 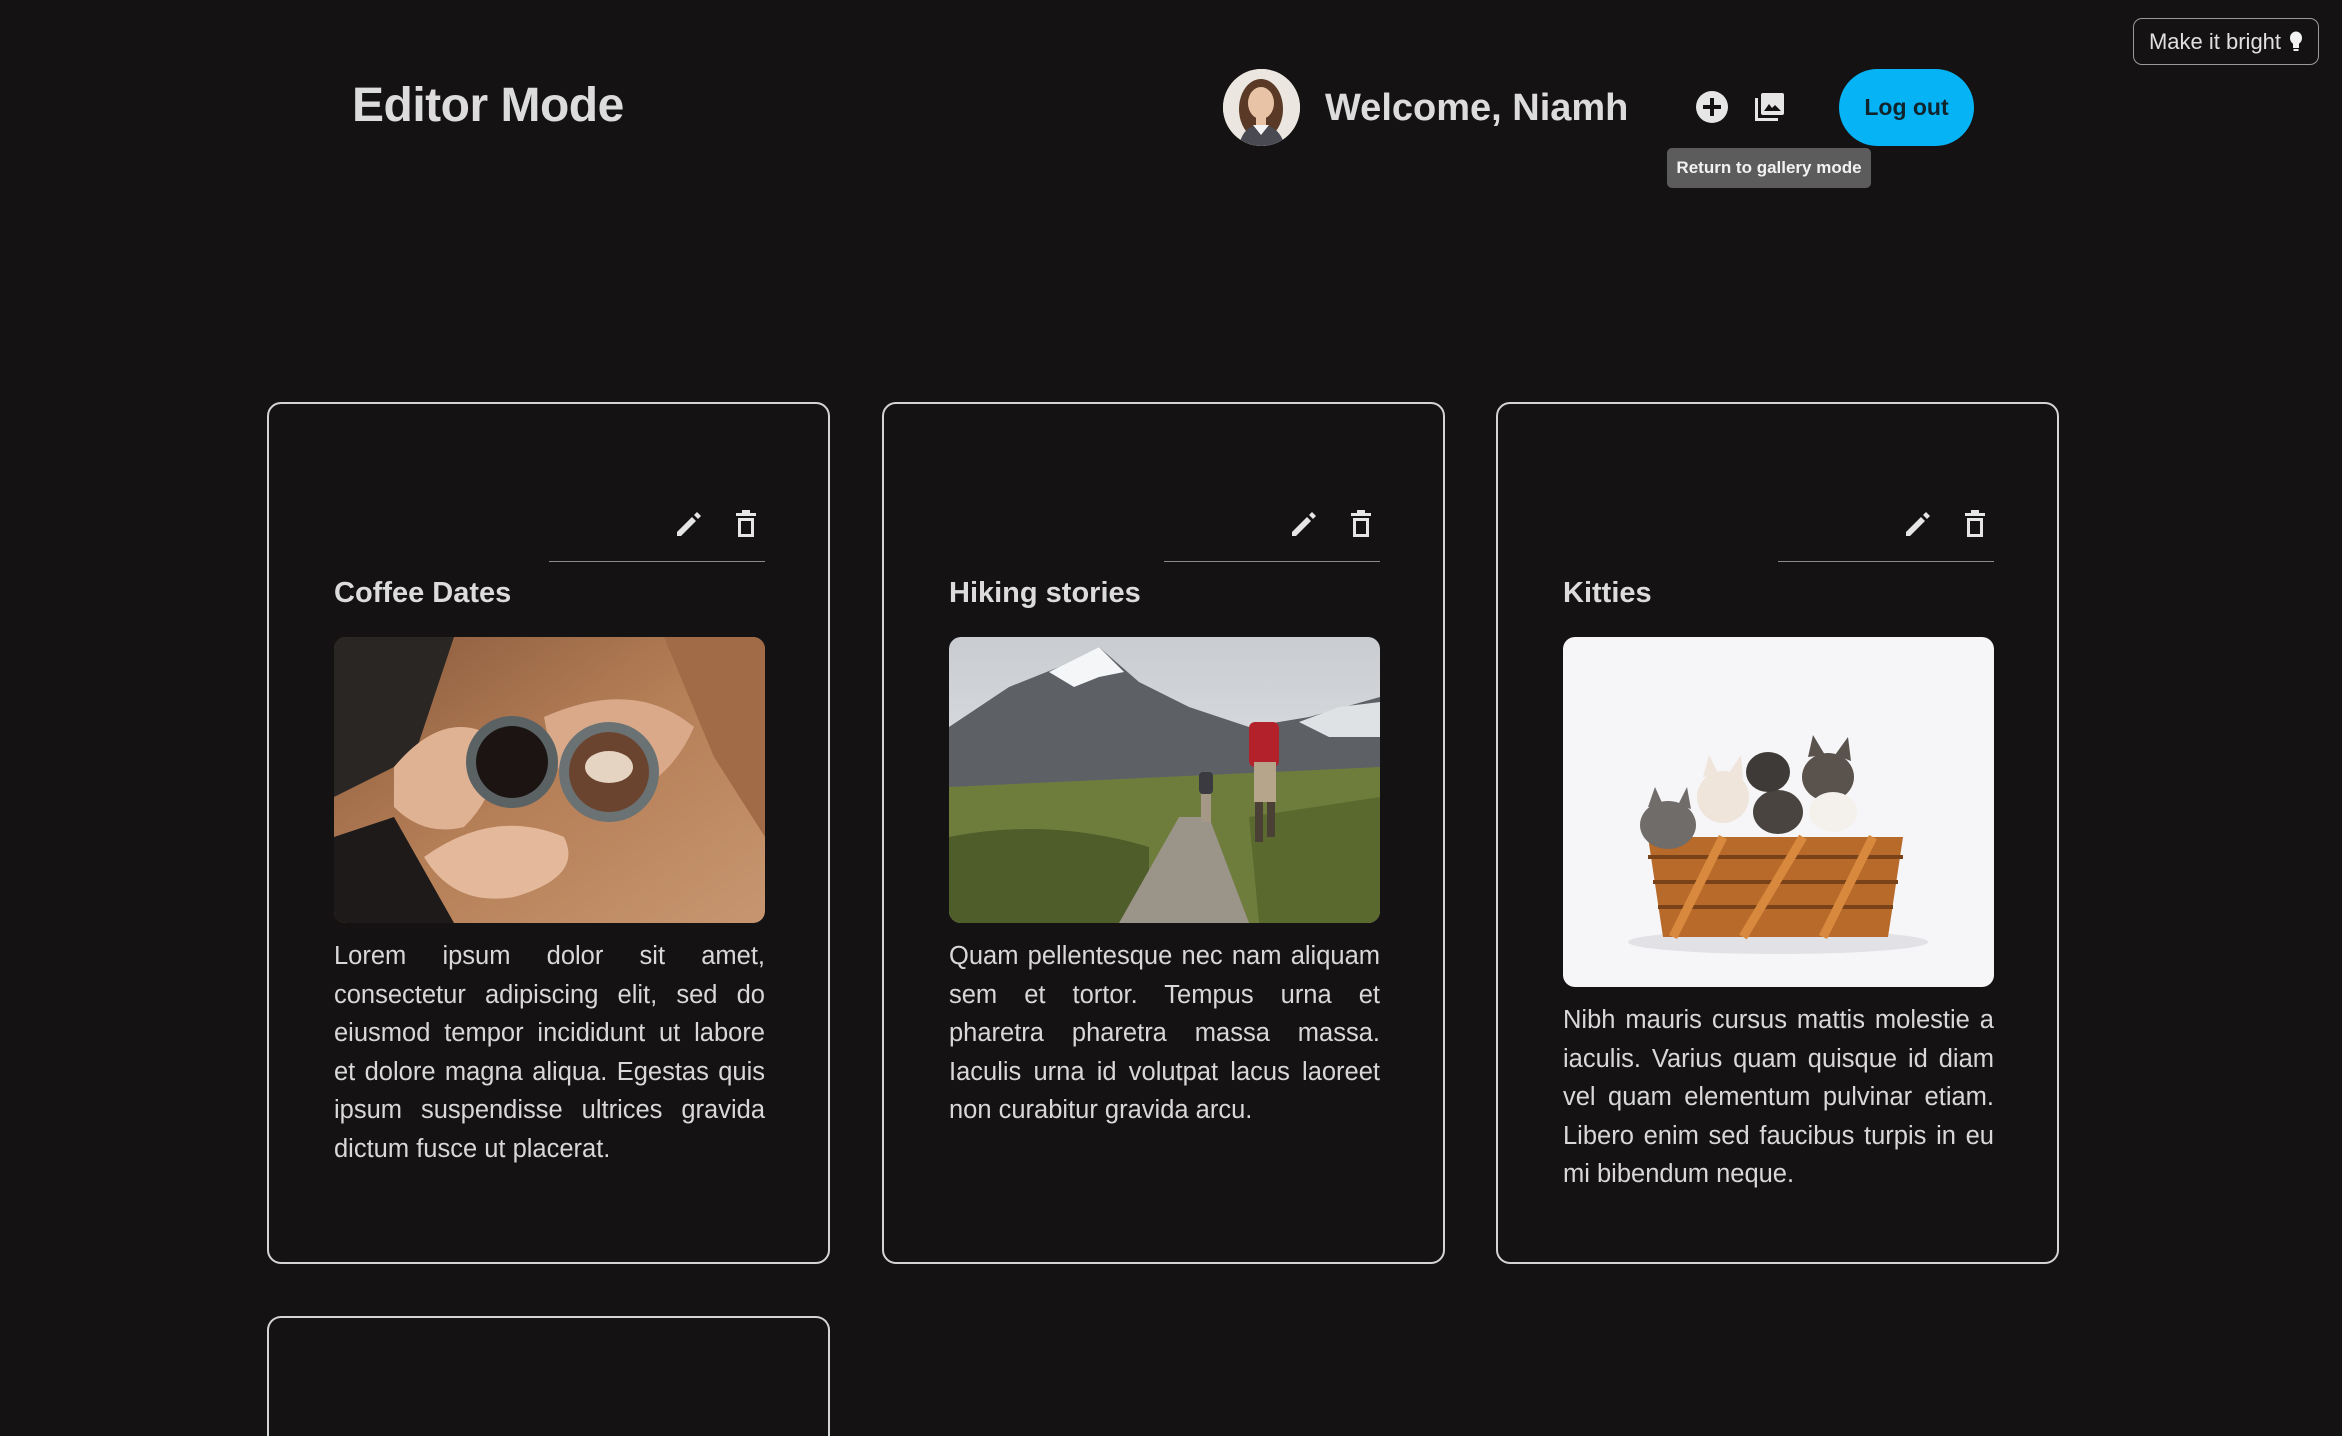 What do you see at coordinates (1261, 107) in the screenshot?
I see `avatar` at bounding box center [1261, 107].